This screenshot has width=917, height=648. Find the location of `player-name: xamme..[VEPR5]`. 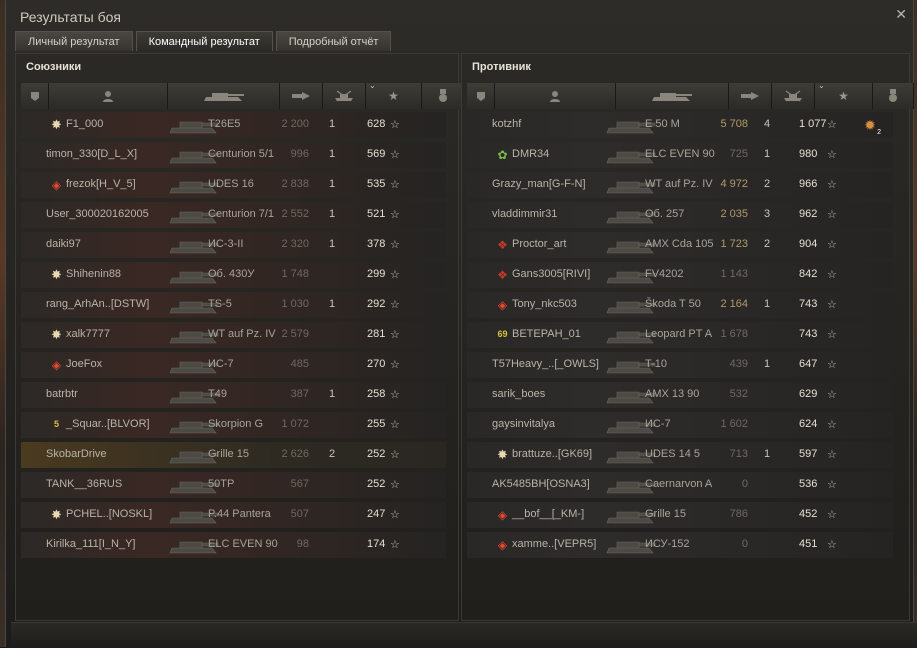

player-name: xamme..[VEPR5] is located at coordinates (554, 544).